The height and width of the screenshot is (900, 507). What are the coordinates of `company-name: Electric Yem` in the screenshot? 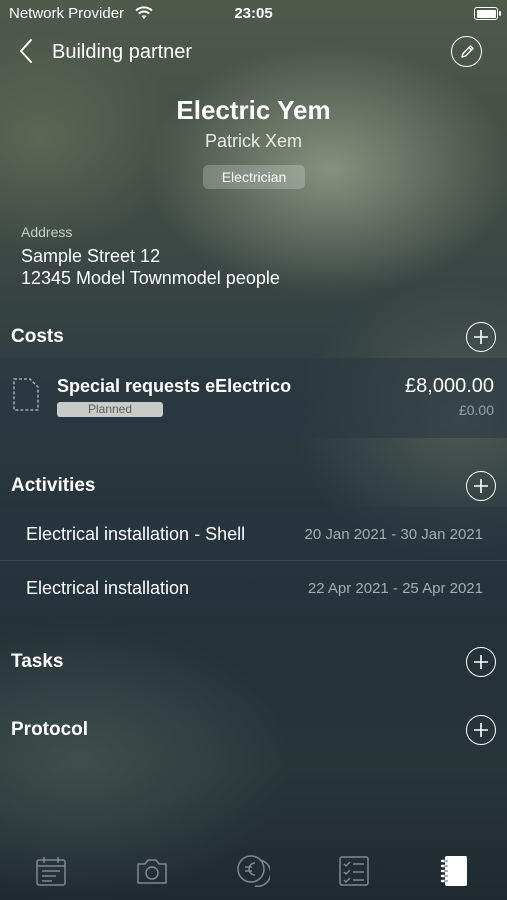 It's located at (253, 110).